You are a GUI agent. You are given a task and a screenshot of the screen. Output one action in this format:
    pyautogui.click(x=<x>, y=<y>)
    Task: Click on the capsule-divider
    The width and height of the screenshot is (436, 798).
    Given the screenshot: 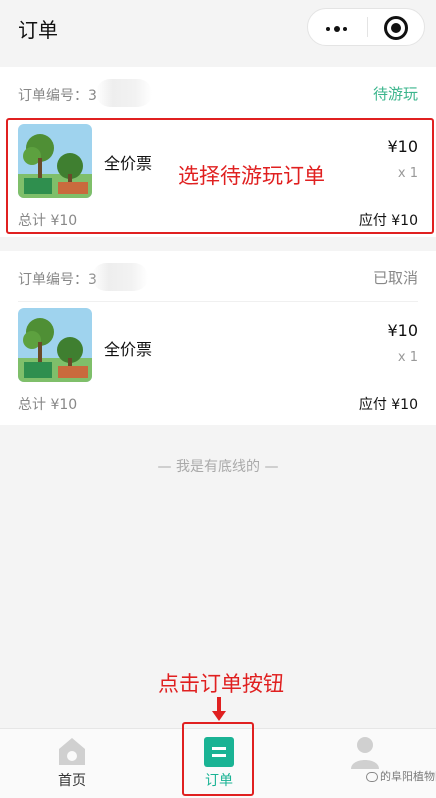 What is the action you would take?
    pyautogui.click(x=367, y=27)
    